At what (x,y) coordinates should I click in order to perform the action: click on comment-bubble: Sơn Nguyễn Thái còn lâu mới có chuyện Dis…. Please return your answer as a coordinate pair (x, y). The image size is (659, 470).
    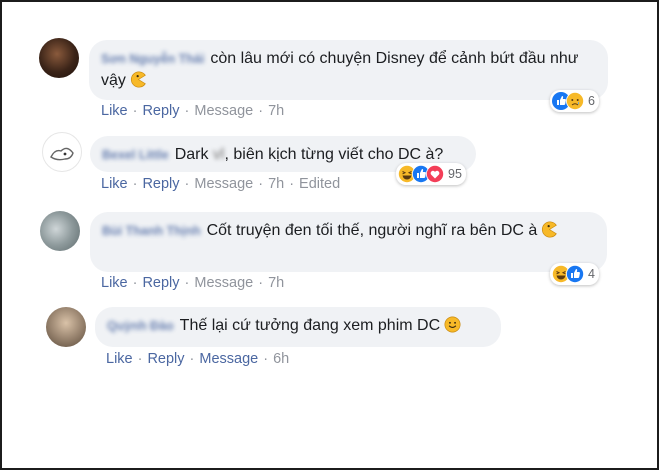
    Looking at the image, I should click on (348, 70).